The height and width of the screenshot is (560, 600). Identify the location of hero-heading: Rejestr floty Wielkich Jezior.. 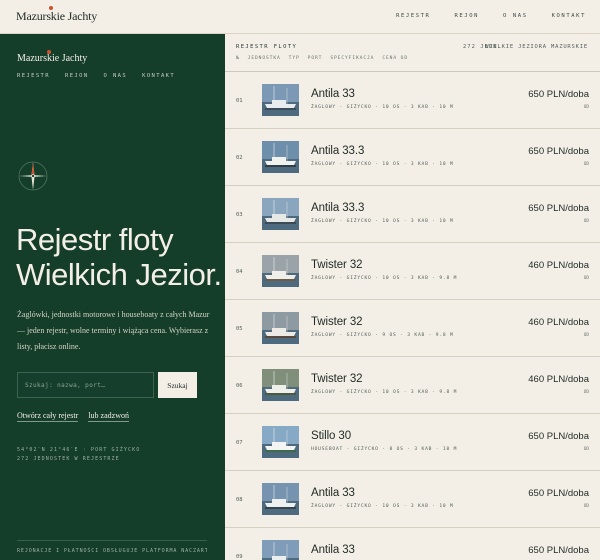
(119, 257).